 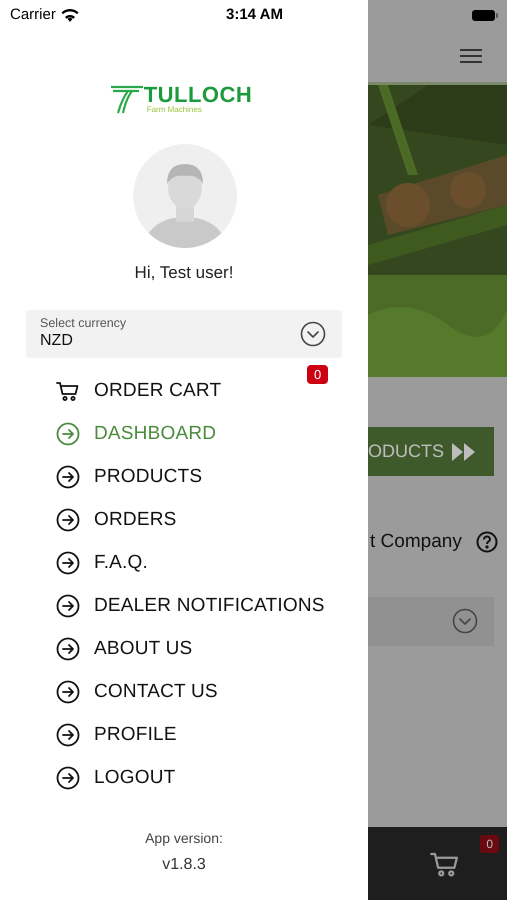 I want to click on clock: 3:14 AM, so click(x=254, y=14).